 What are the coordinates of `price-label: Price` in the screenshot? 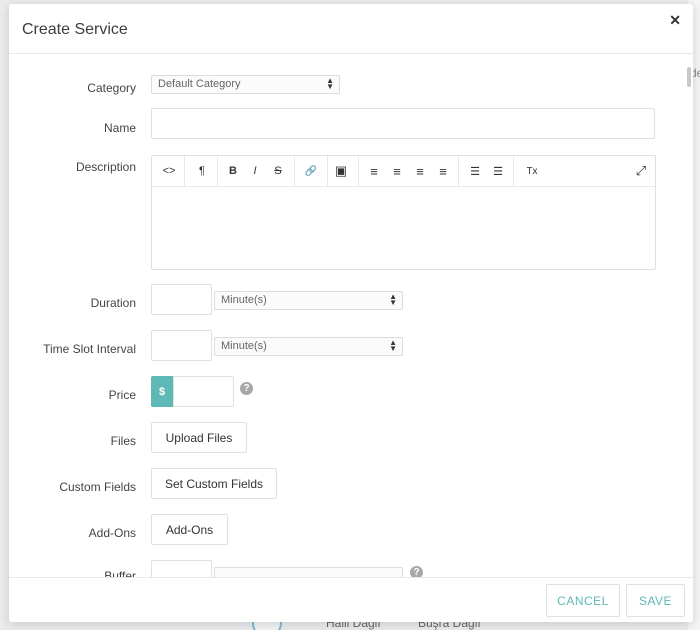 It's located at (122, 395).